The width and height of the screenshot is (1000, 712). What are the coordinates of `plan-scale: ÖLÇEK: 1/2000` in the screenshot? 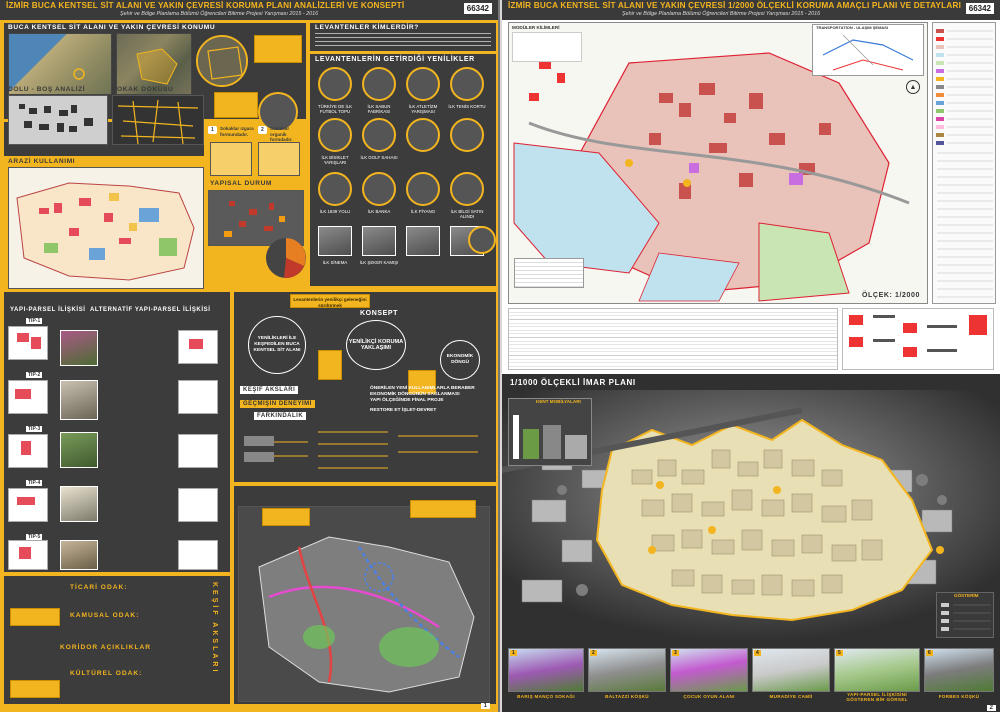 It's located at (891, 295).